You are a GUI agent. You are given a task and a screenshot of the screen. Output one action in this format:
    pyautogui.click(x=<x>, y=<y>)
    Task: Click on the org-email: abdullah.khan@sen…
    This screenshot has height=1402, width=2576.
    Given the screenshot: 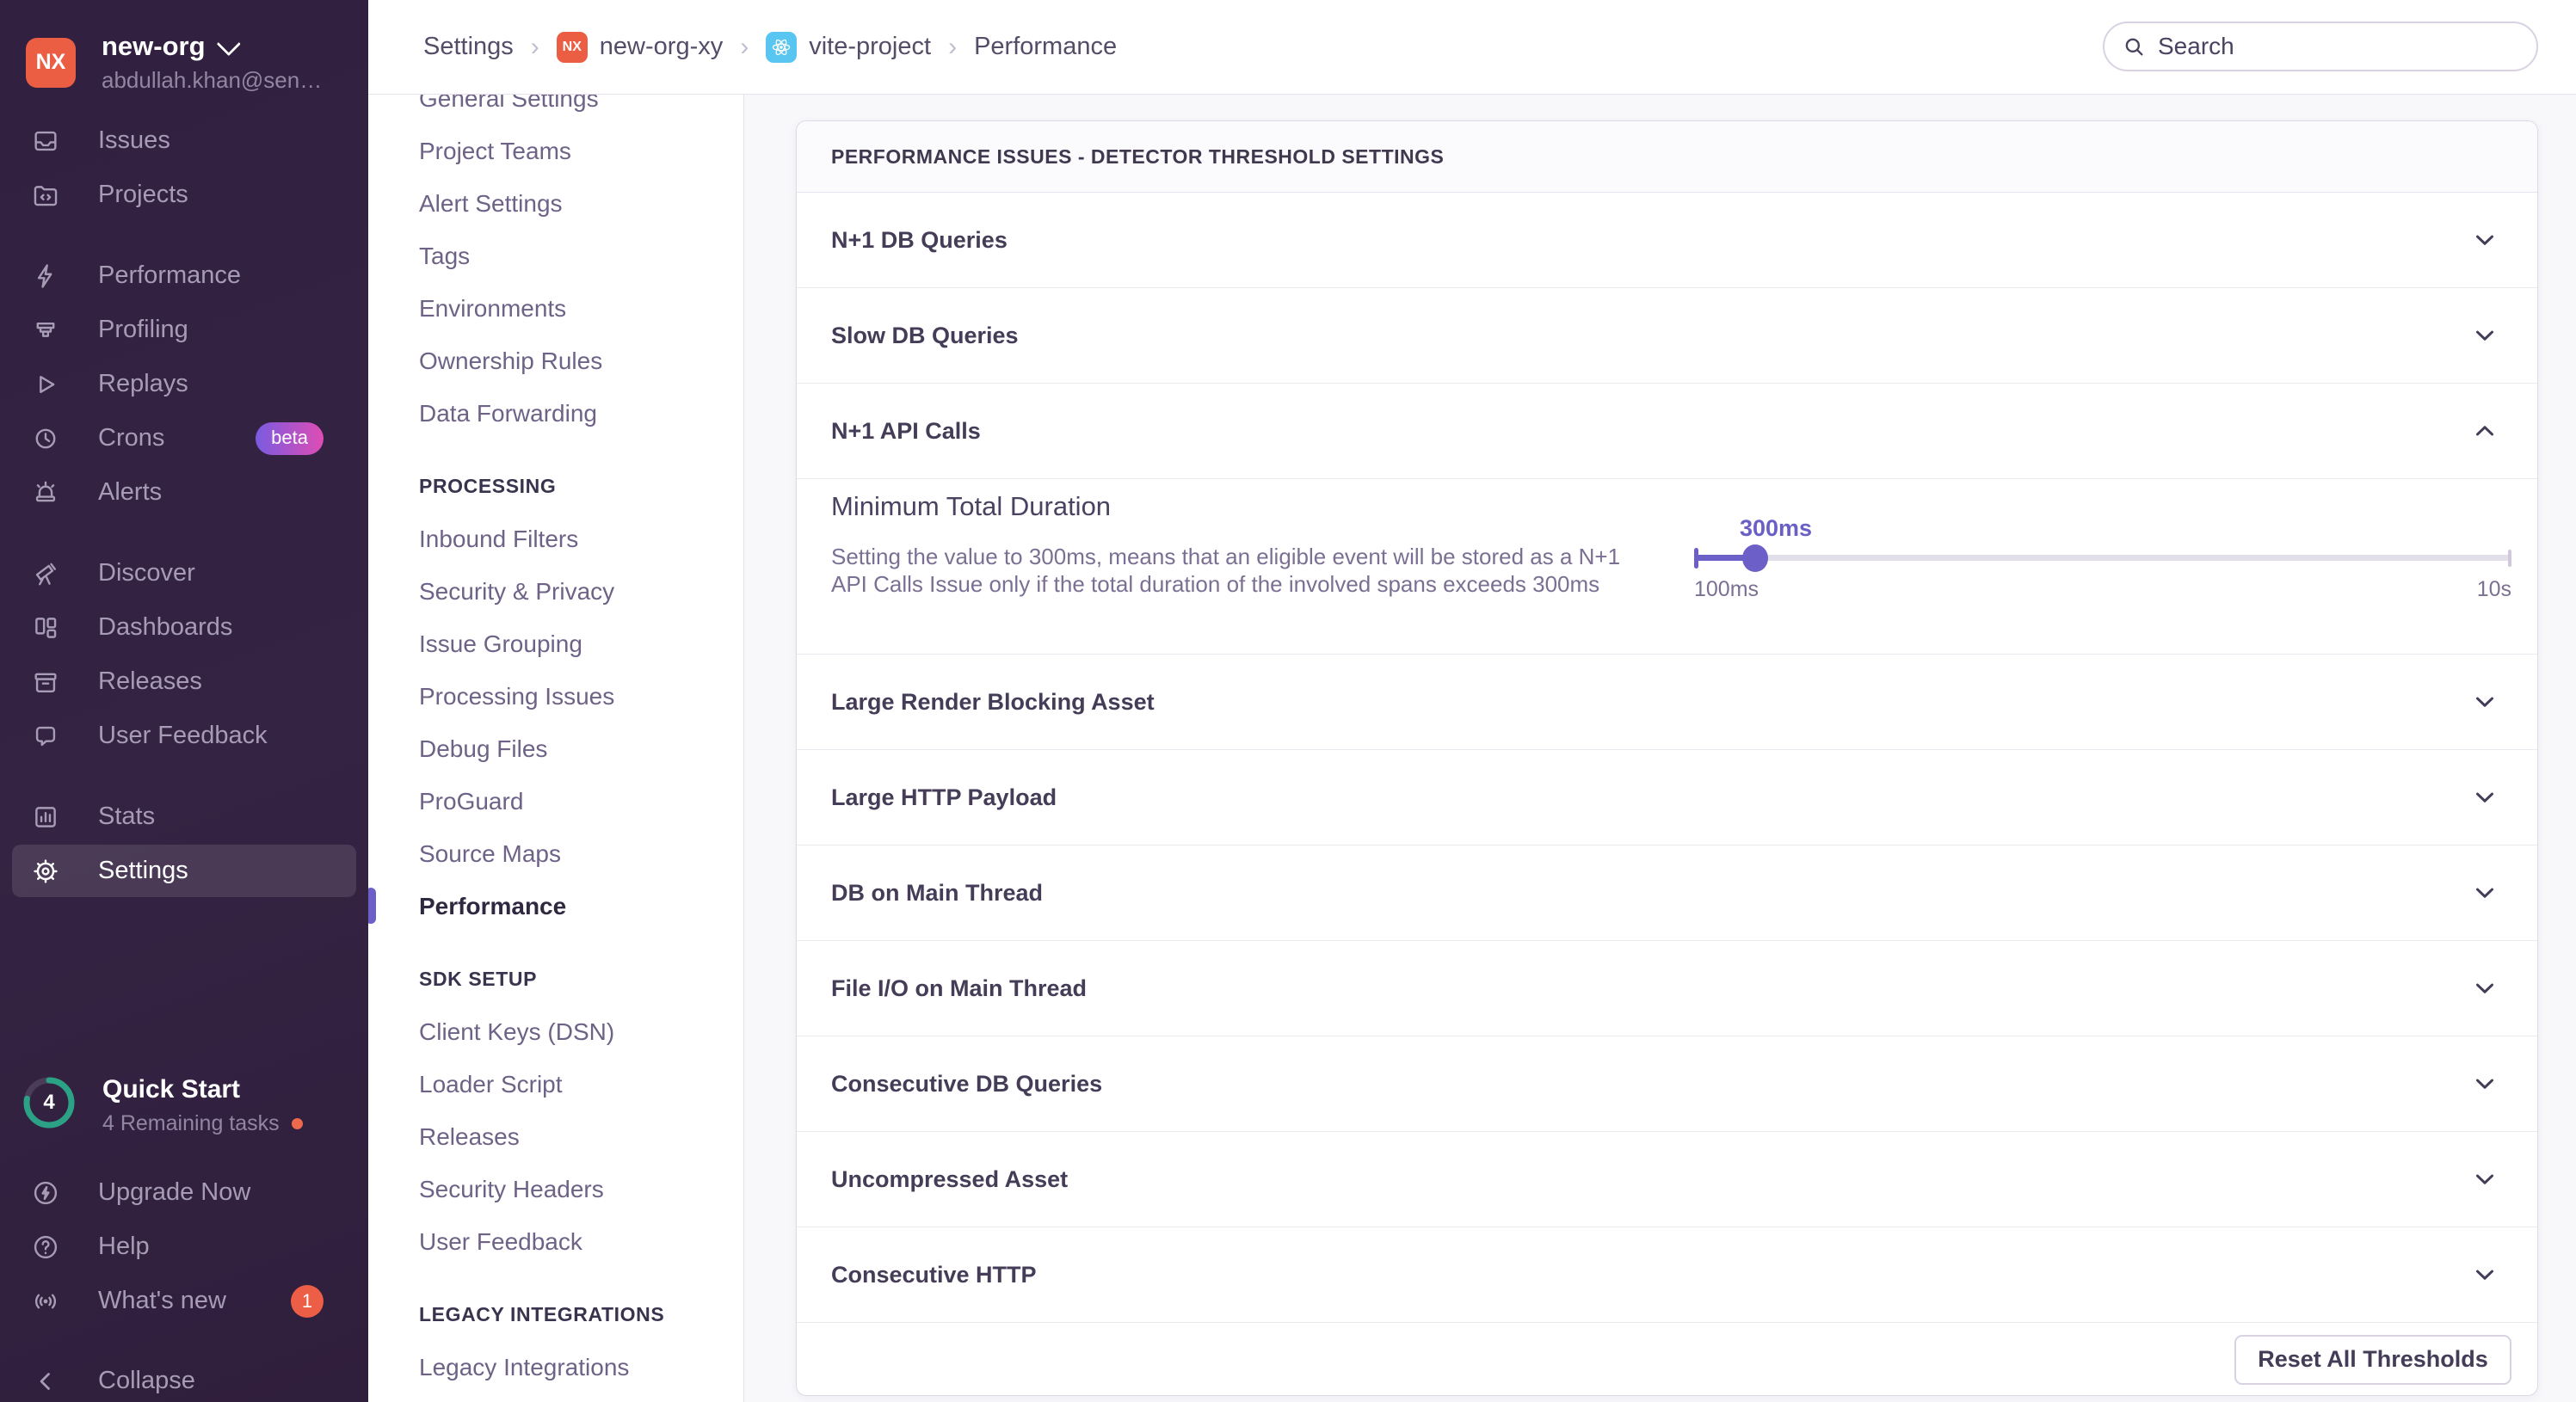 What is the action you would take?
    pyautogui.click(x=213, y=80)
    